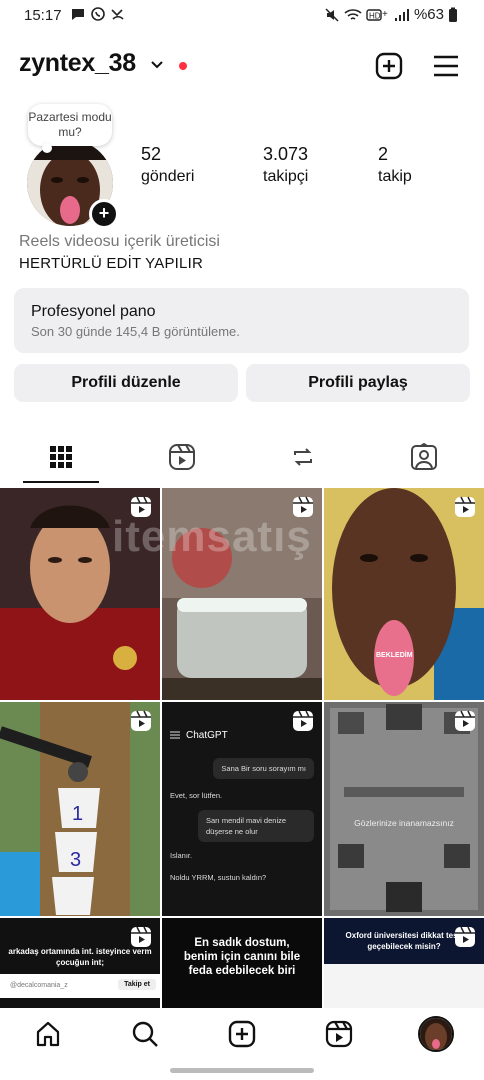  I want to click on svg-text: HD, so click(375, 15).